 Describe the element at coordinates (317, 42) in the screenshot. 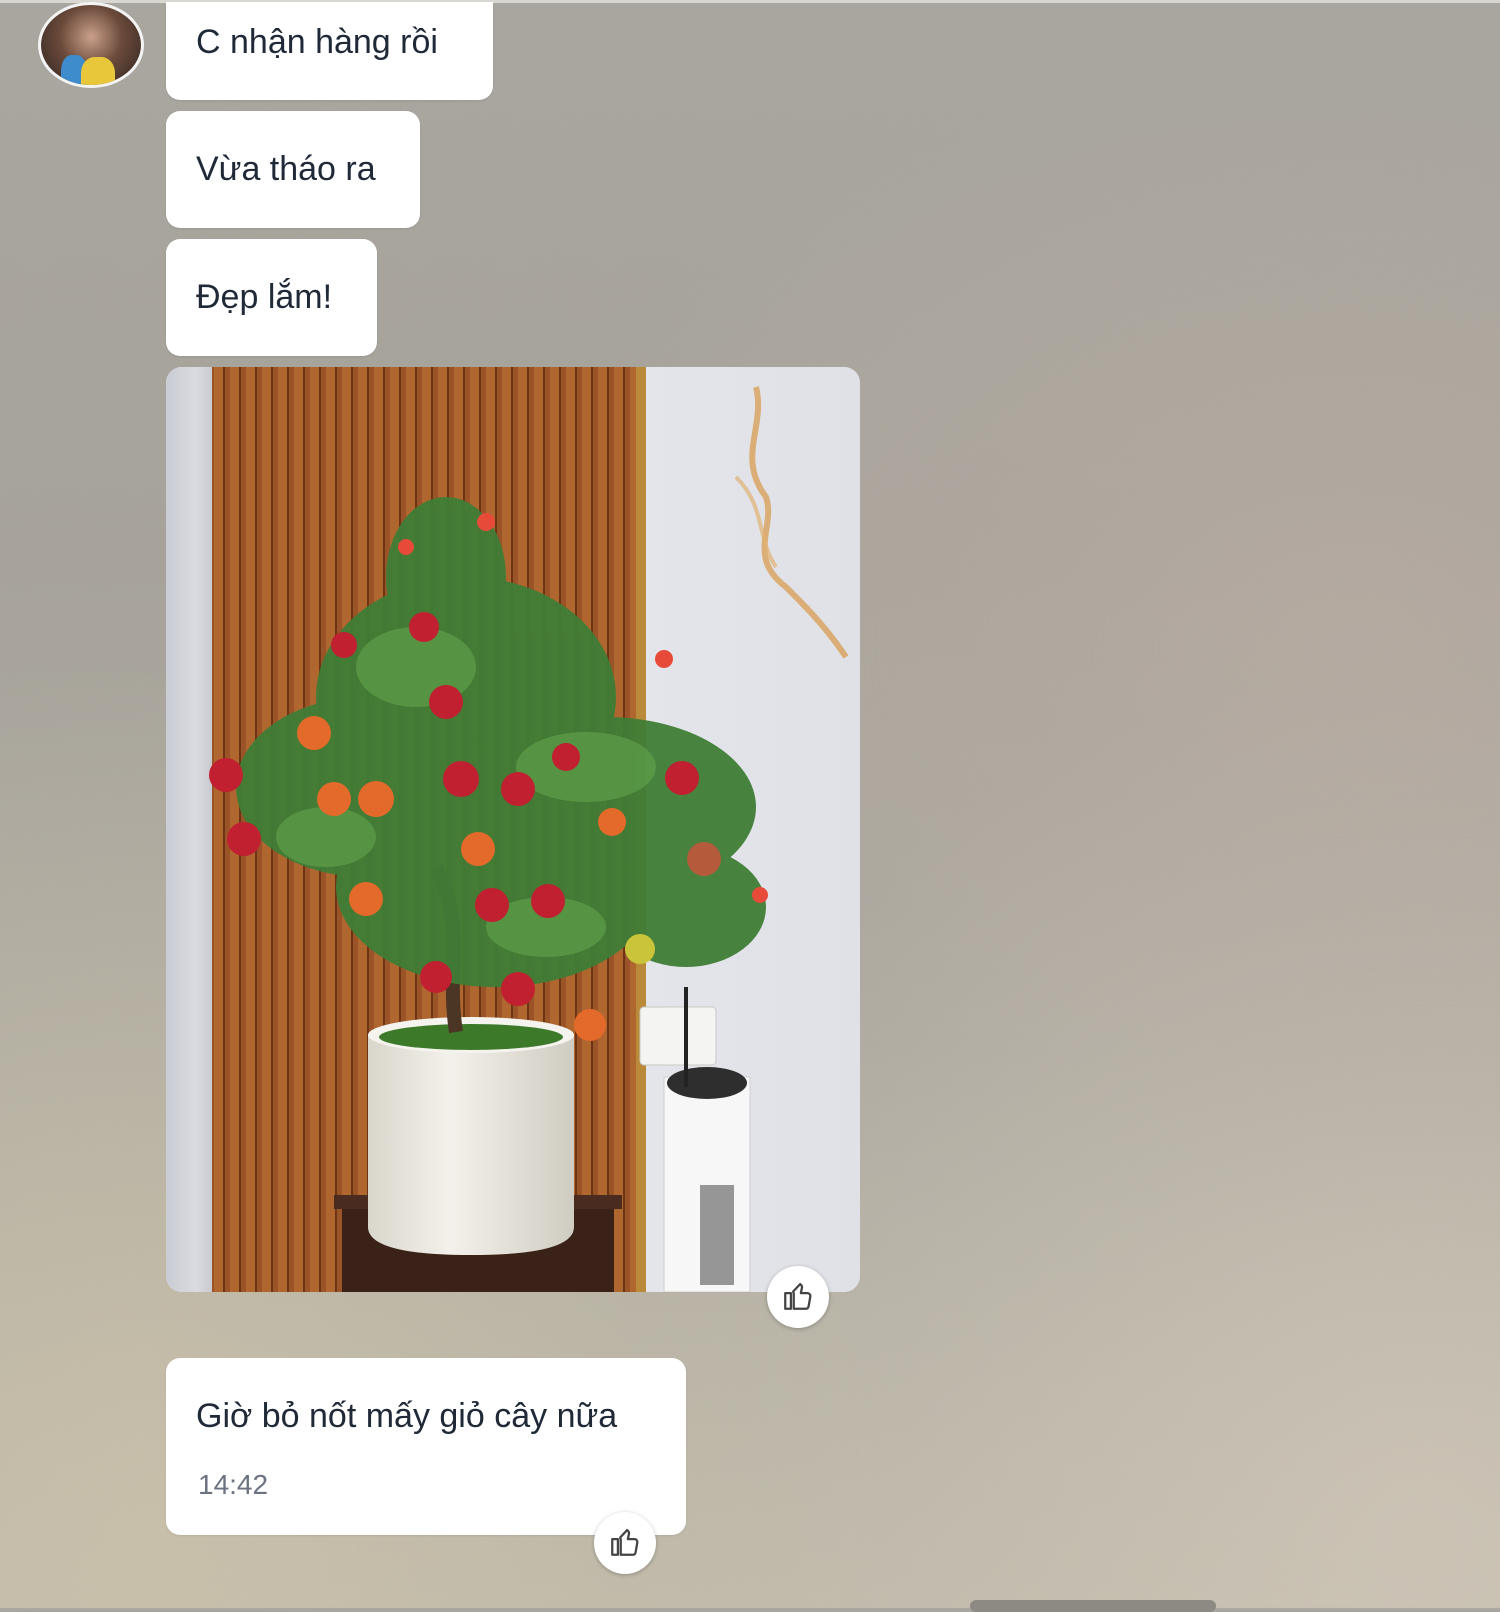

I see `message-text: C nhận hàng rồi` at that location.